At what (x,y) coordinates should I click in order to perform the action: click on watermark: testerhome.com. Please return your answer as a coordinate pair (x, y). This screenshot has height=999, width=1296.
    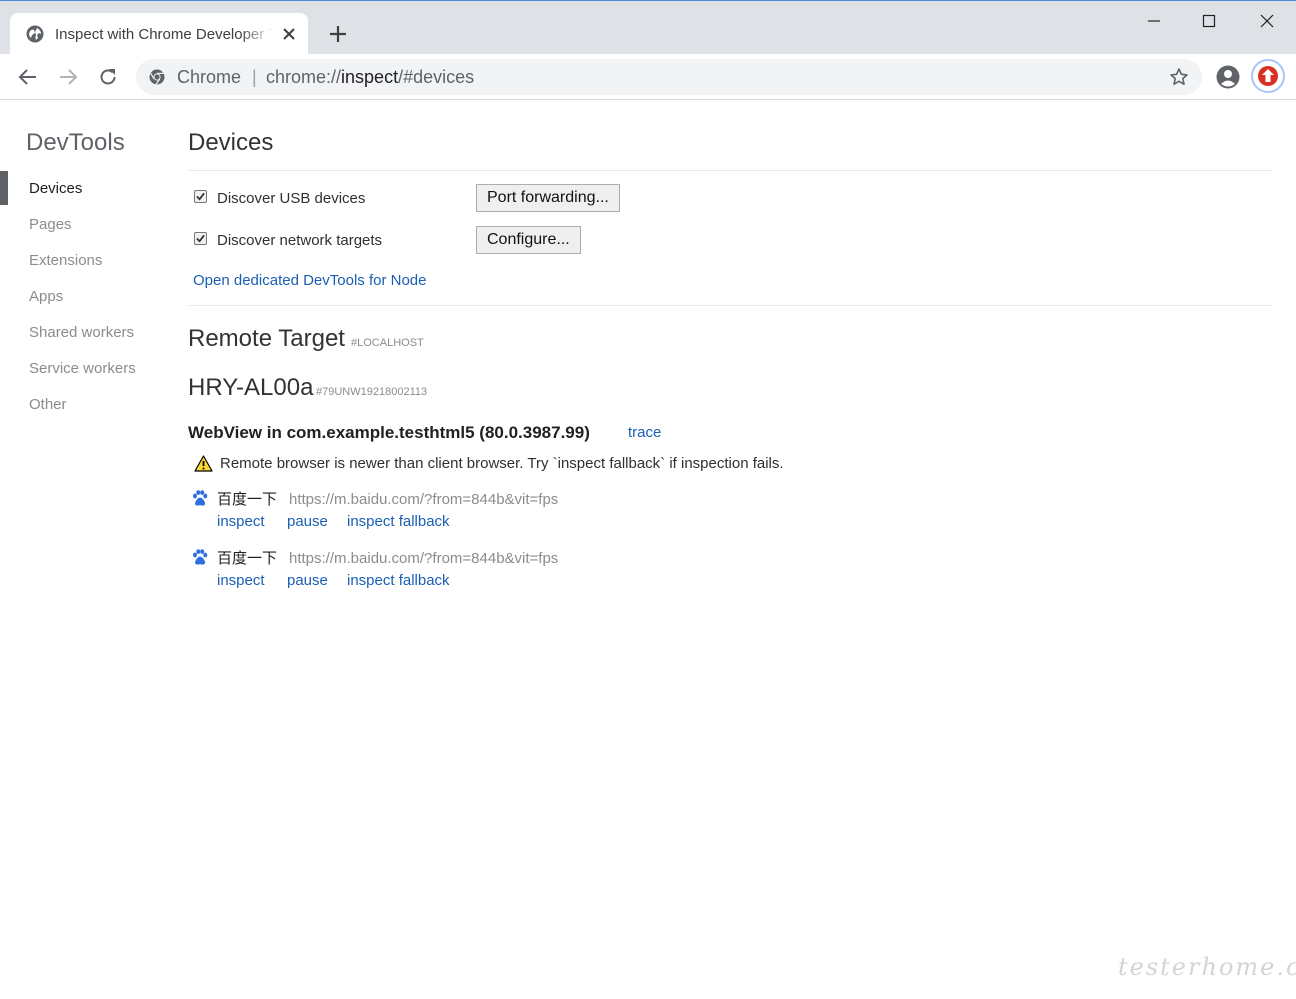
    Looking at the image, I should click on (1207, 967).